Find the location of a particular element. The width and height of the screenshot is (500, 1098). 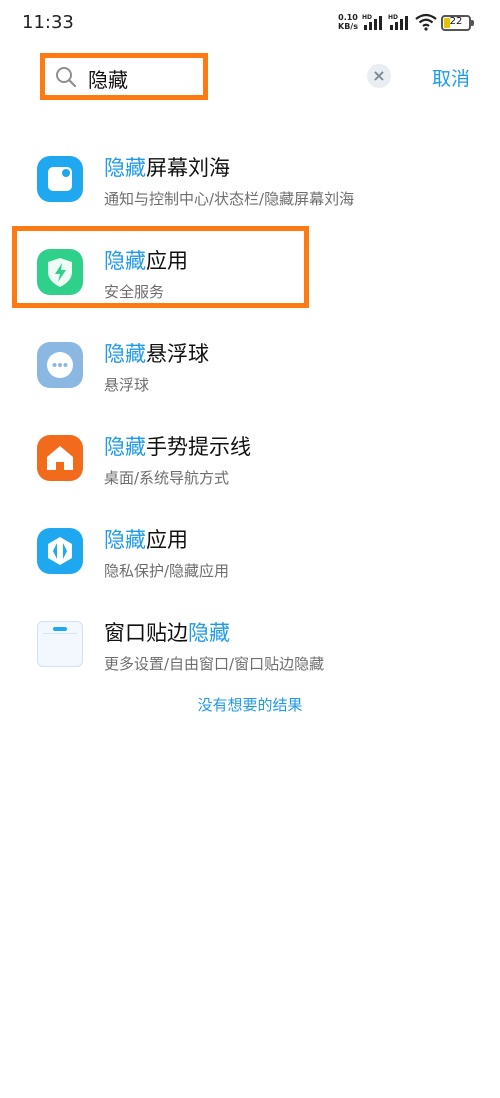

battery-icon: 22 is located at coordinates (457, 23).